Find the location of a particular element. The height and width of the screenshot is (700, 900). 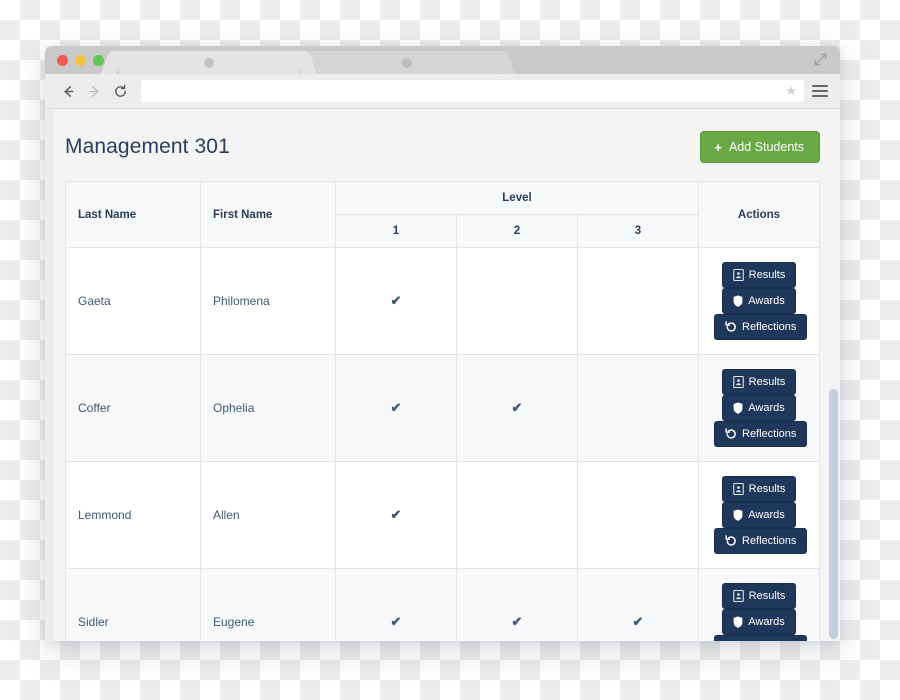

table-header-row-1: Last Name First Name Level Actions is located at coordinates (442, 214).